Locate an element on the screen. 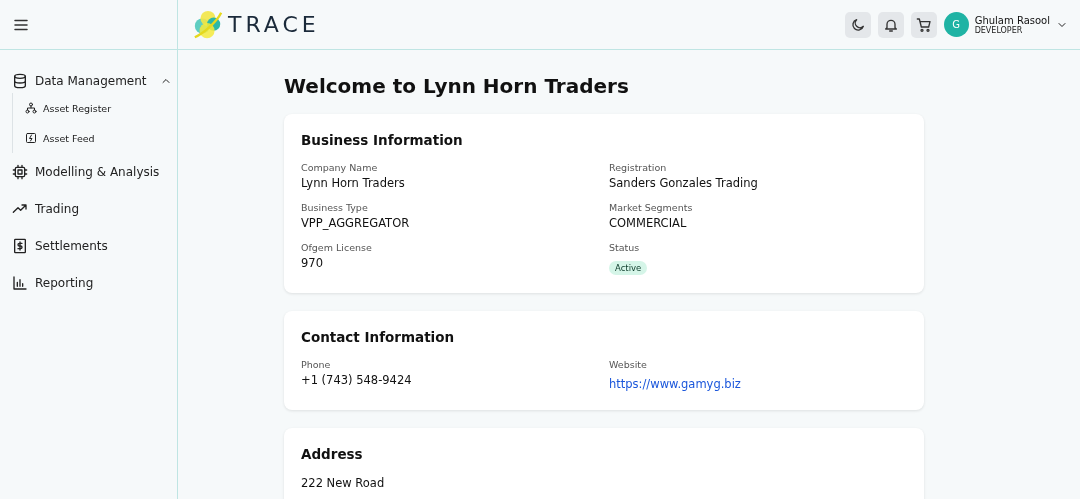  address-line: 222 New Road is located at coordinates (343, 483).